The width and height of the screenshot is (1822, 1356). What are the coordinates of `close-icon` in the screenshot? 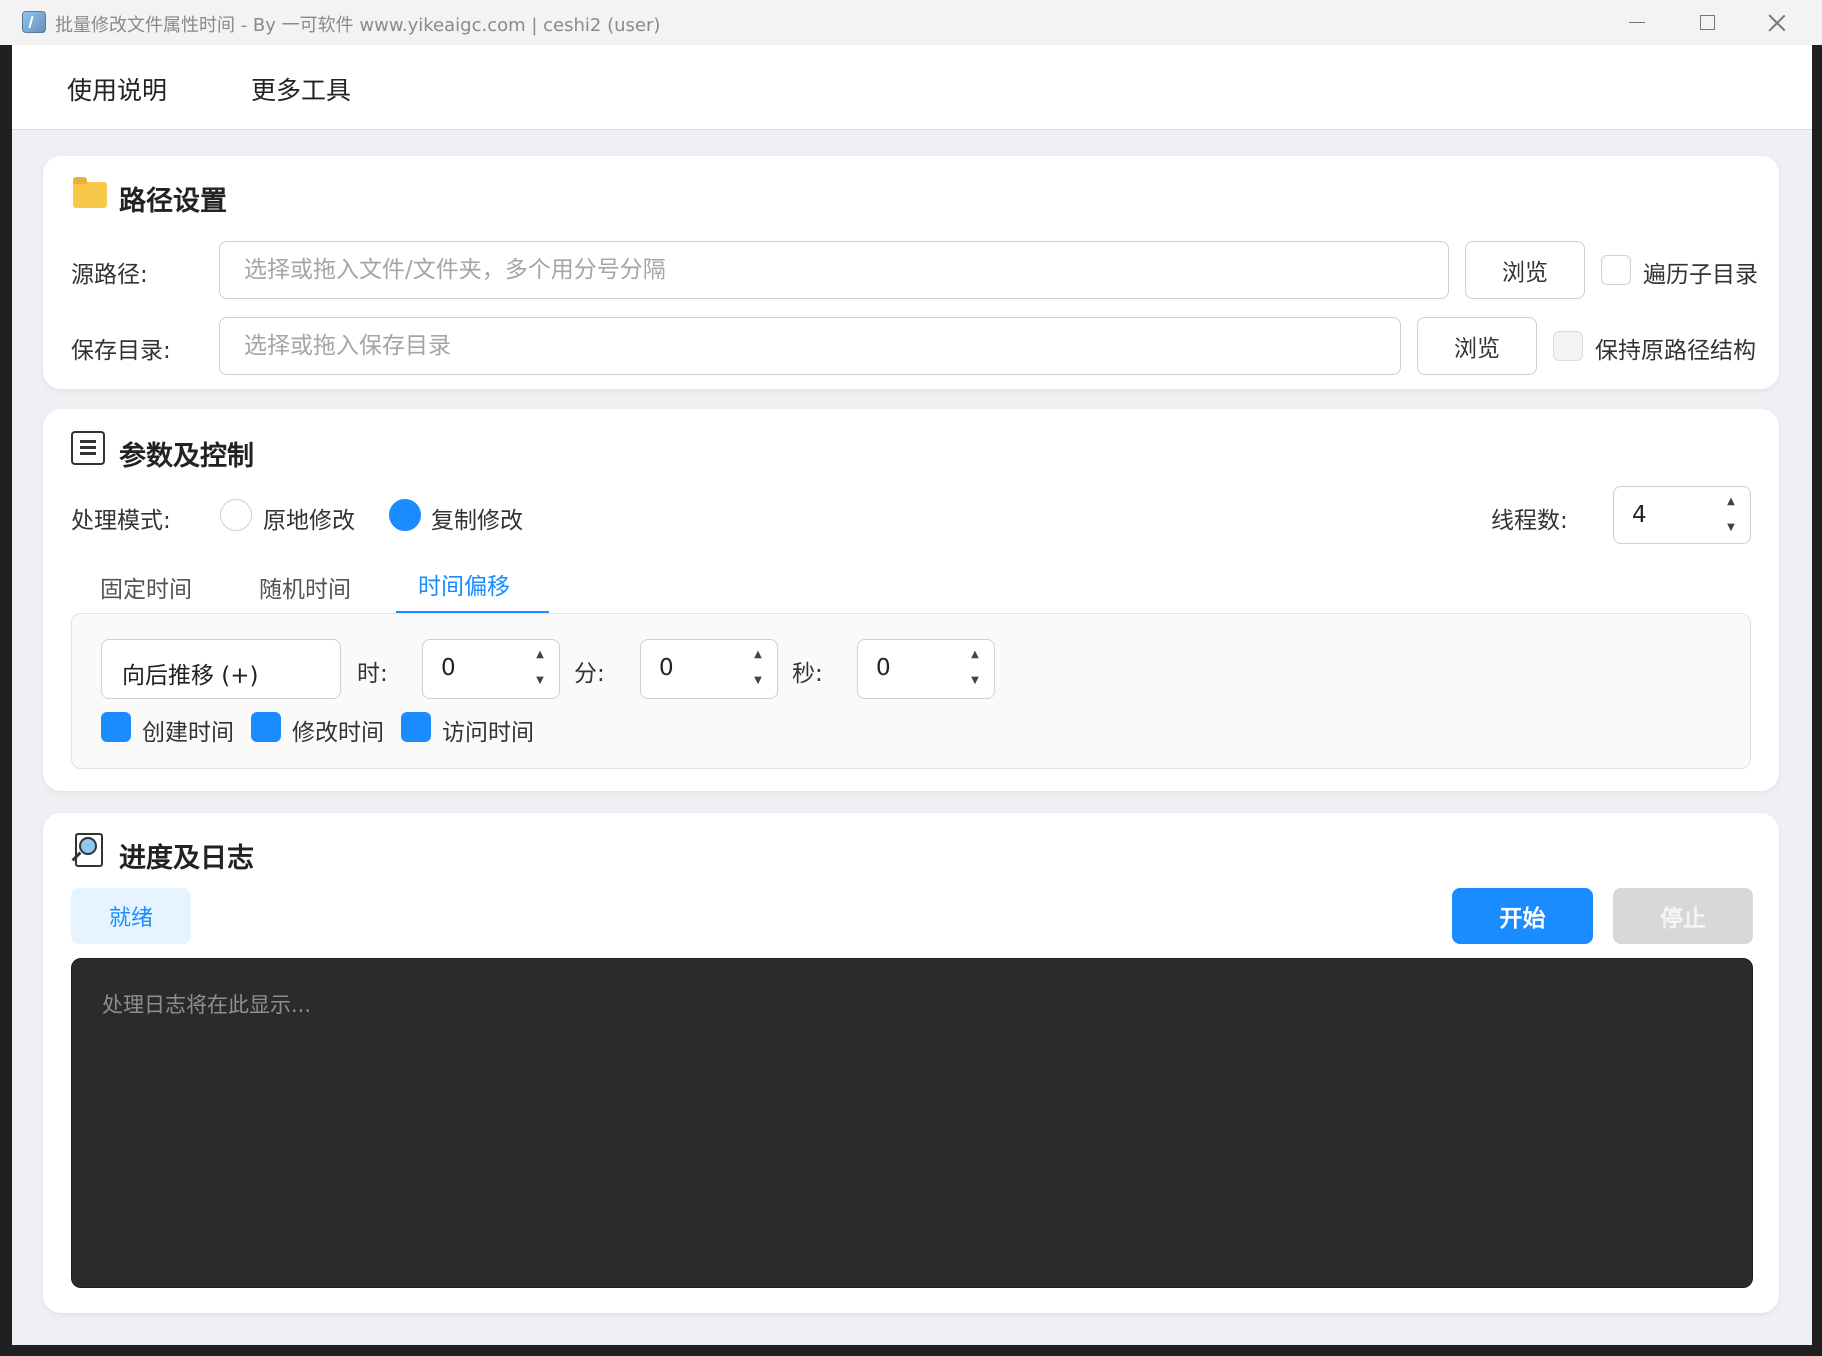 It's located at (1777, 23).